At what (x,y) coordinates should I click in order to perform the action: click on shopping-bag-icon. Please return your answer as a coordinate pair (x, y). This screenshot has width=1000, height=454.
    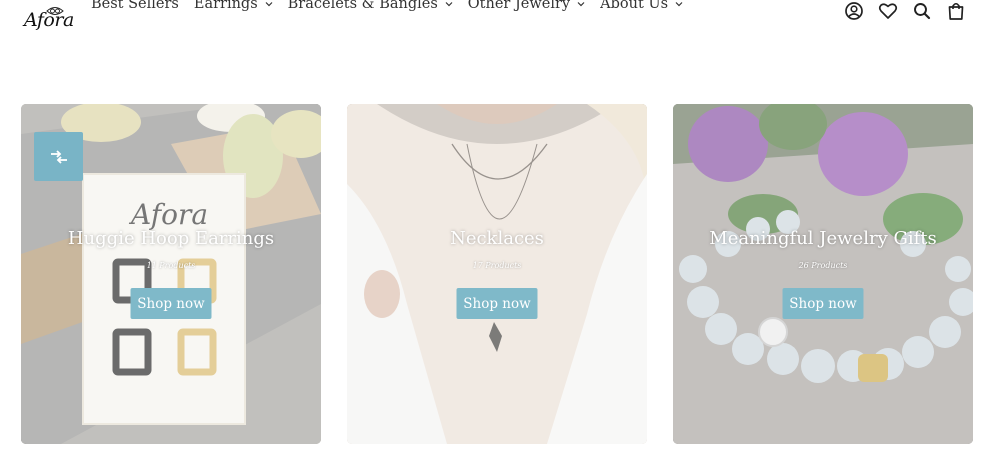
    Looking at the image, I should click on (956, 11).